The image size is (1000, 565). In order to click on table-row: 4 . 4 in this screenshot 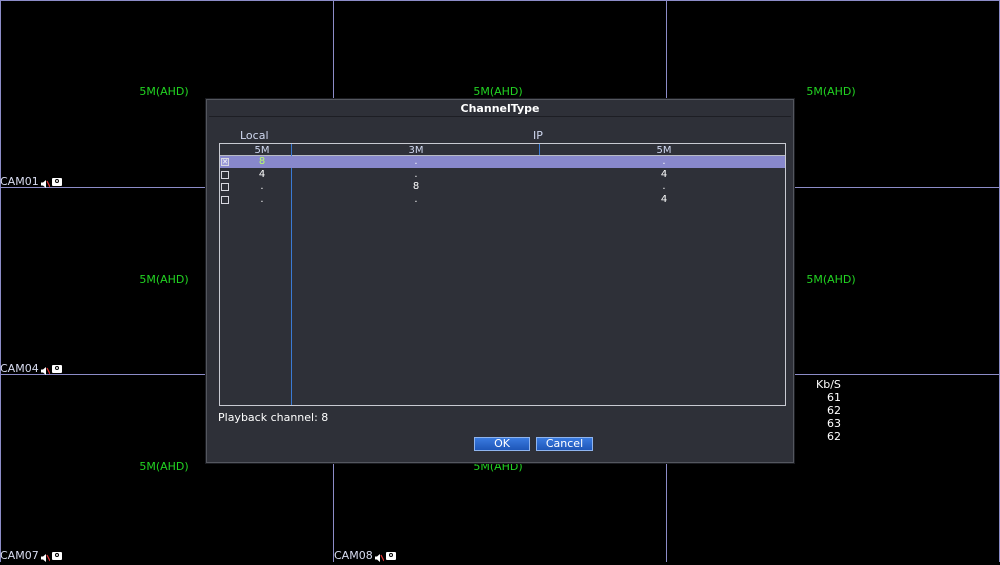, I will do `click(502, 175)`.